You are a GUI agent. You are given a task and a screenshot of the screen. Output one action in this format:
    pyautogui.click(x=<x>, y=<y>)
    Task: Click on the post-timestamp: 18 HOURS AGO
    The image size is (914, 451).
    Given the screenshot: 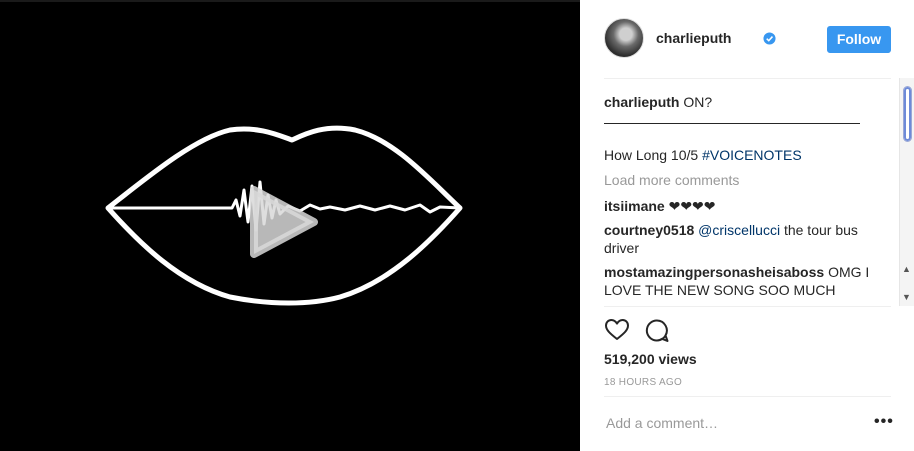 What is the action you would take?
    pyautogui.click(x=643, y=382)
    